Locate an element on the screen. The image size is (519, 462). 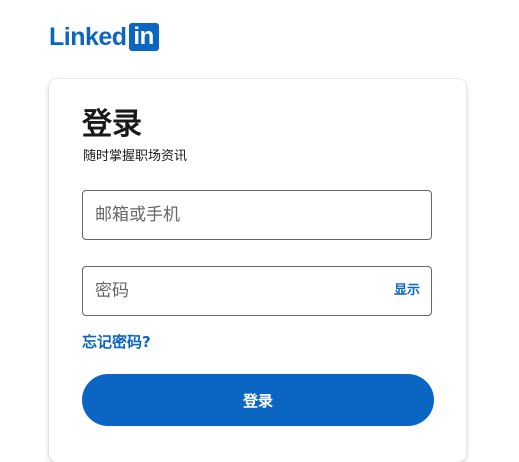
password-field is located at coordinates (240, 291).